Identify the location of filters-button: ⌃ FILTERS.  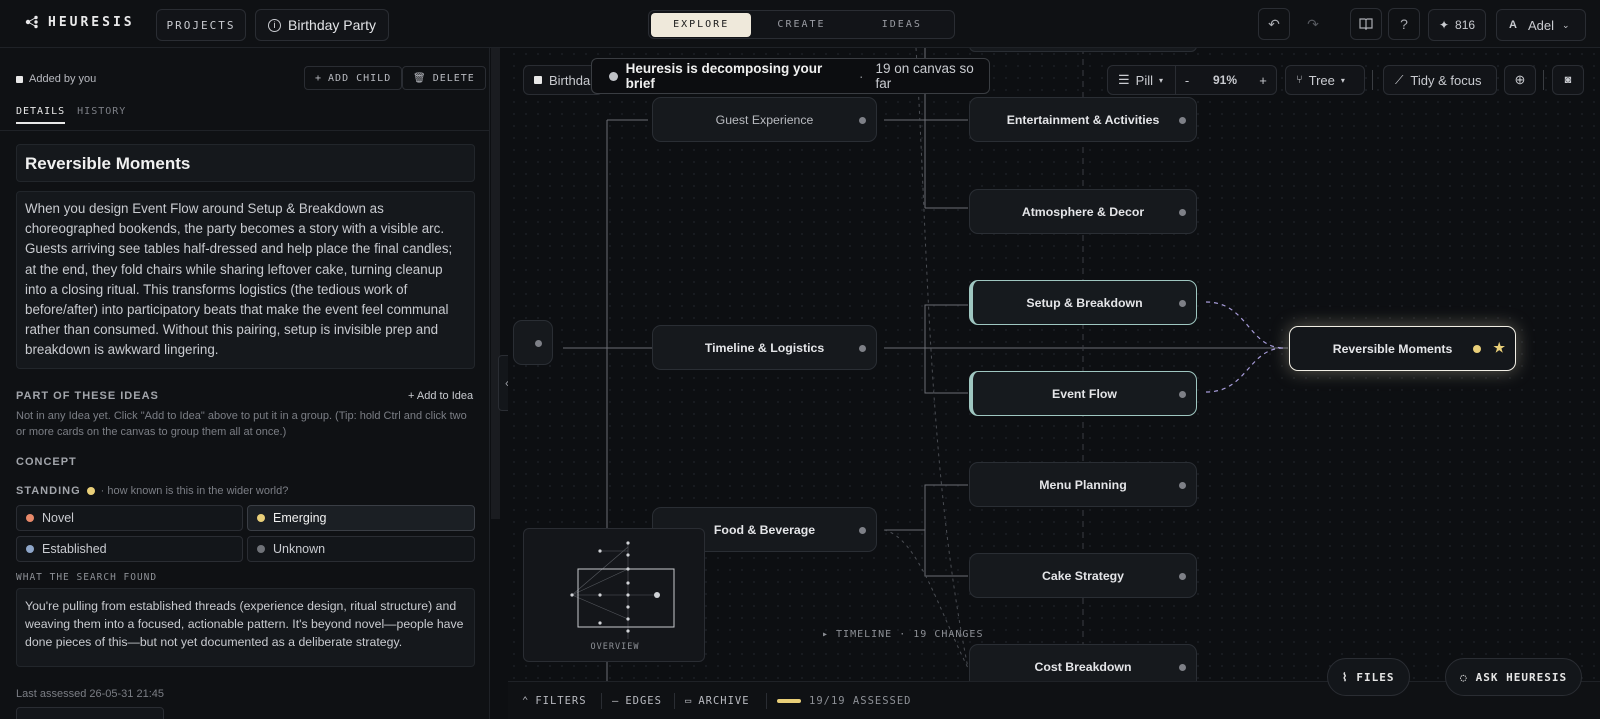
(554, 701).